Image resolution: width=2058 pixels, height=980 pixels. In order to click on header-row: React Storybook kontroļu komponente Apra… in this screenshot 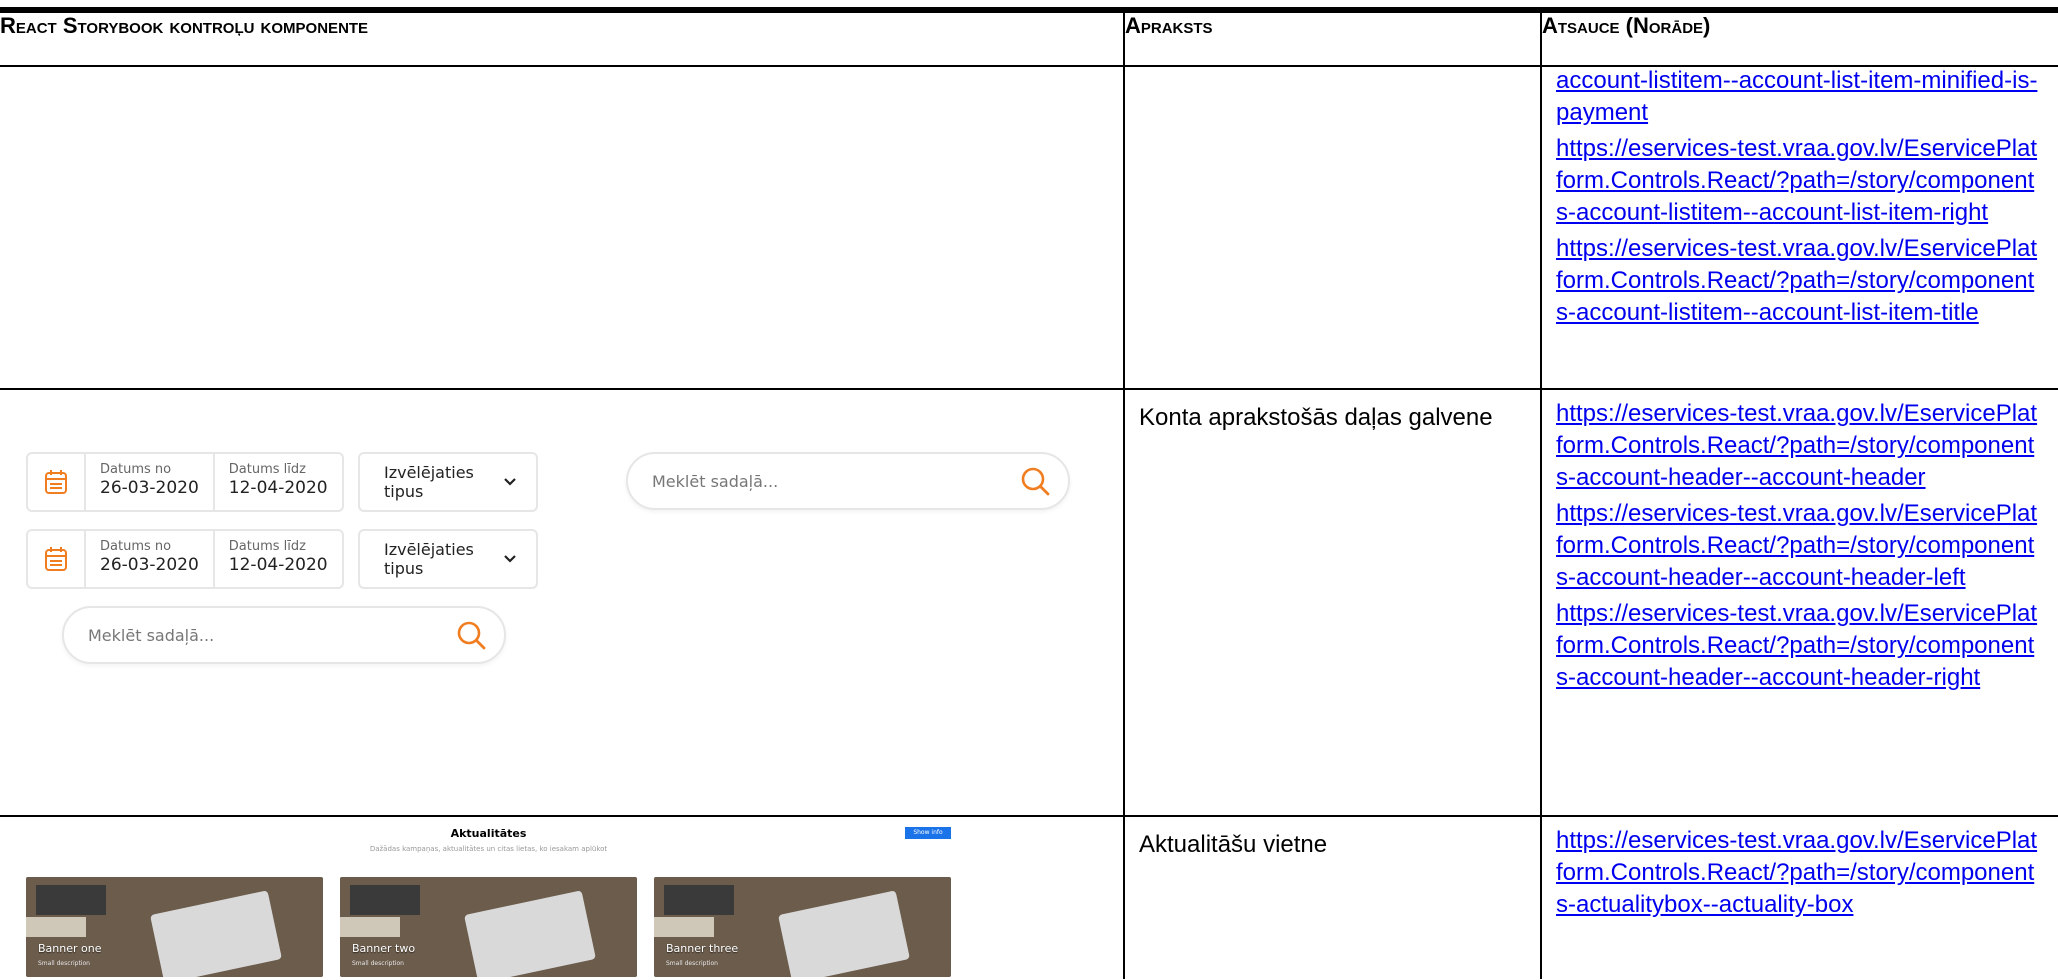, I will do `click(1029, 39)`.